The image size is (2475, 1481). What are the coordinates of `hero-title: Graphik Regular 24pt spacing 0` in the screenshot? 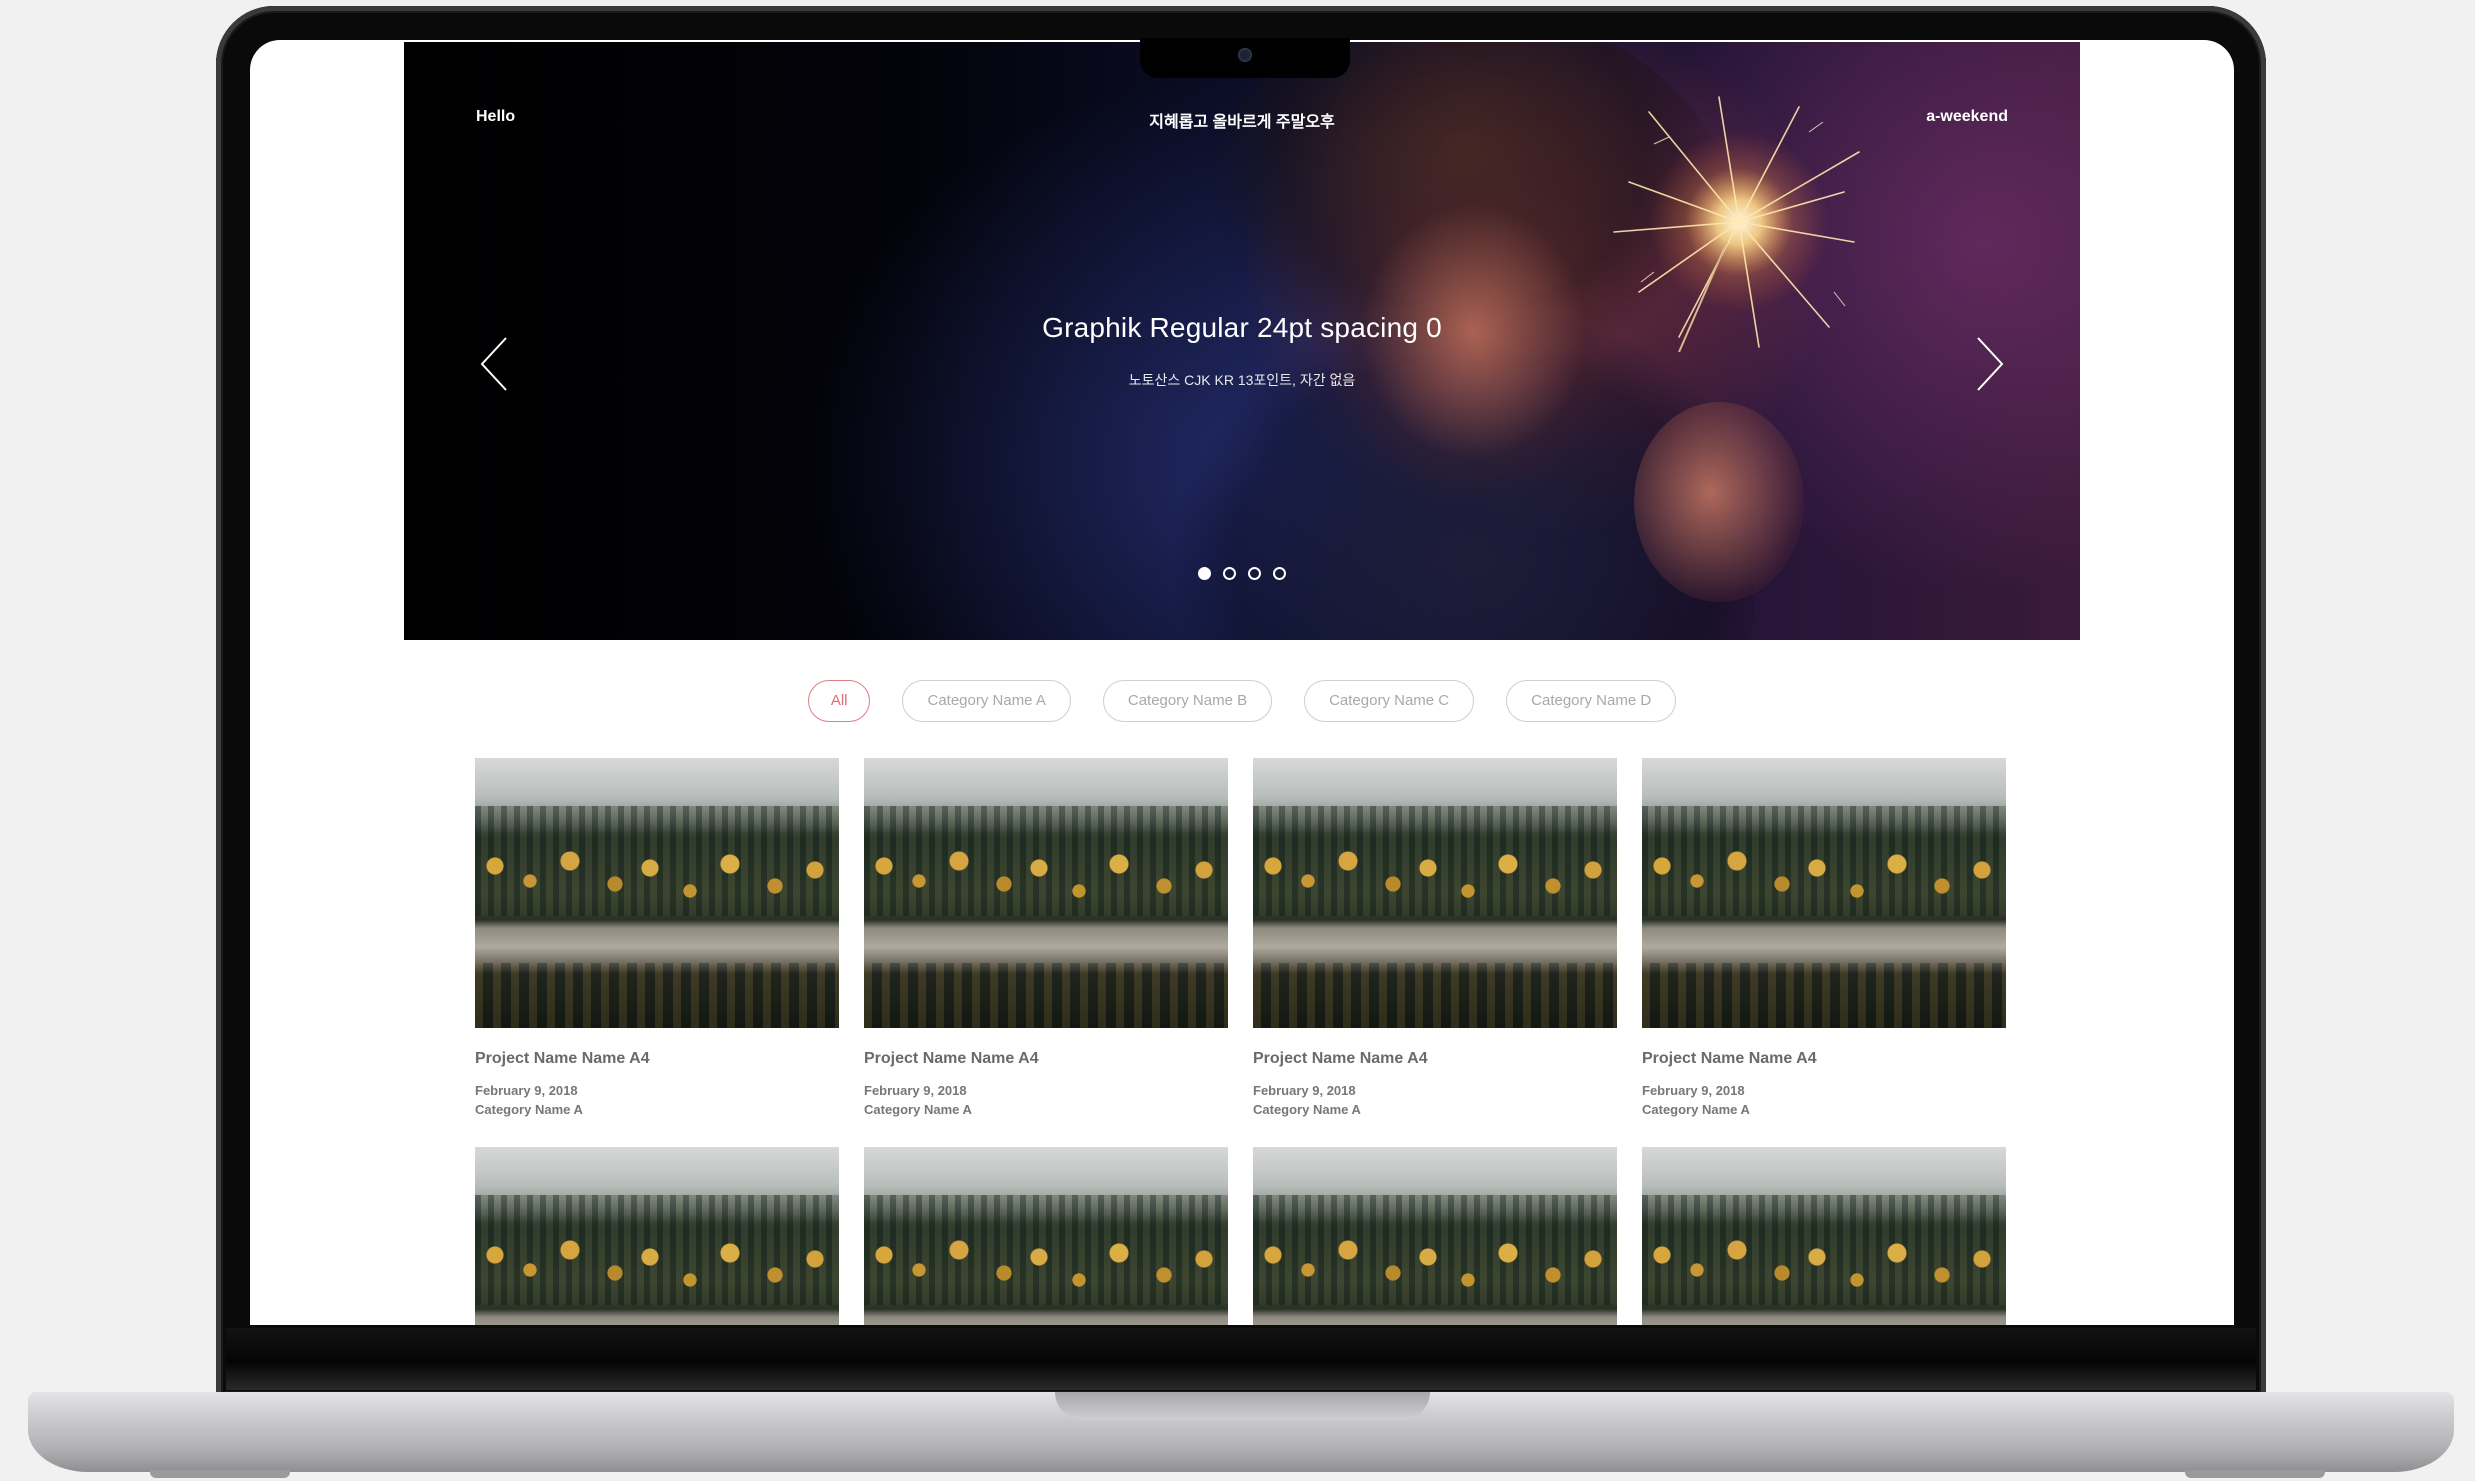 It's located at (1242, 327).